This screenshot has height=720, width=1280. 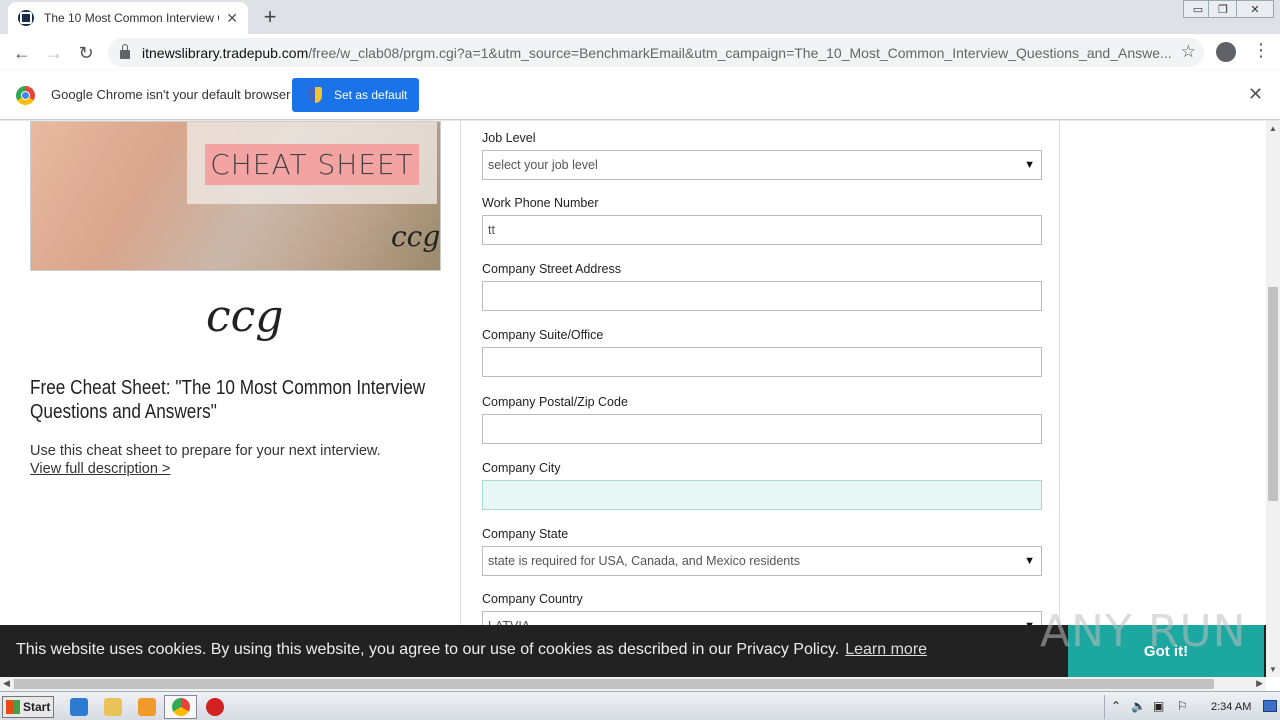 I want to click on browser-tab: The 10 Most Common Interview Que ✕, so click(x=128, y=18).